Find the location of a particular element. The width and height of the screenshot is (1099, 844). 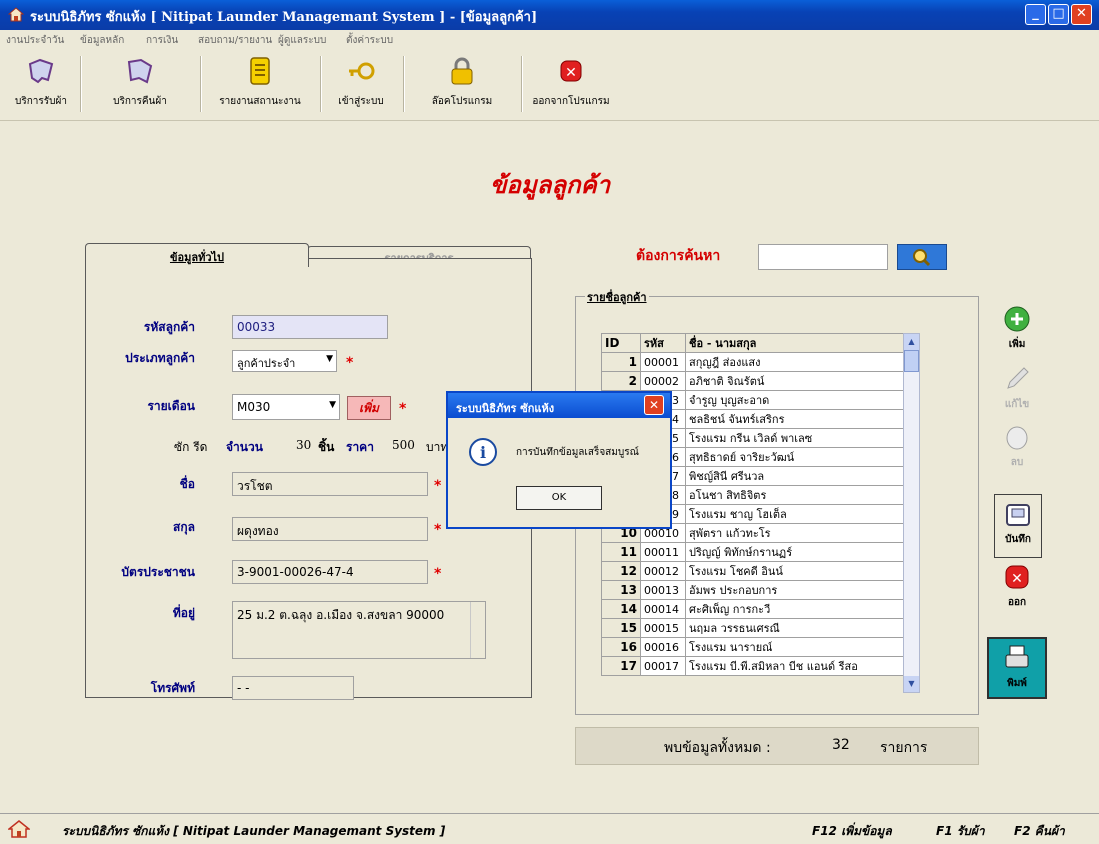

id-card-field: 3-9001-00026-47-4 is located at coordinates (330, 572).